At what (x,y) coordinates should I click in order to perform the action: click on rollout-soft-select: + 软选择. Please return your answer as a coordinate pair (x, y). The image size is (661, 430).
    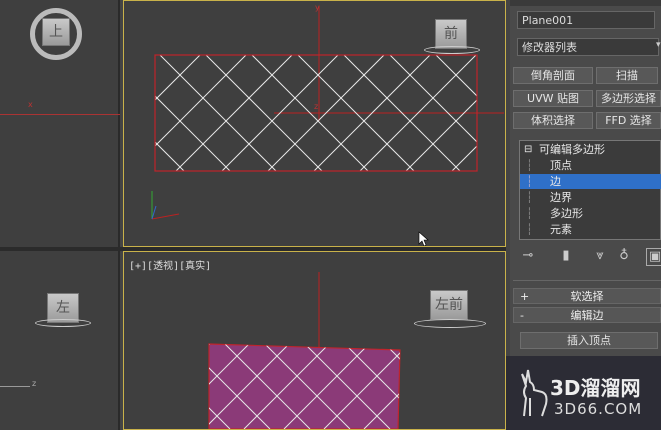
    Looking at the image, I should click on (587, 296).